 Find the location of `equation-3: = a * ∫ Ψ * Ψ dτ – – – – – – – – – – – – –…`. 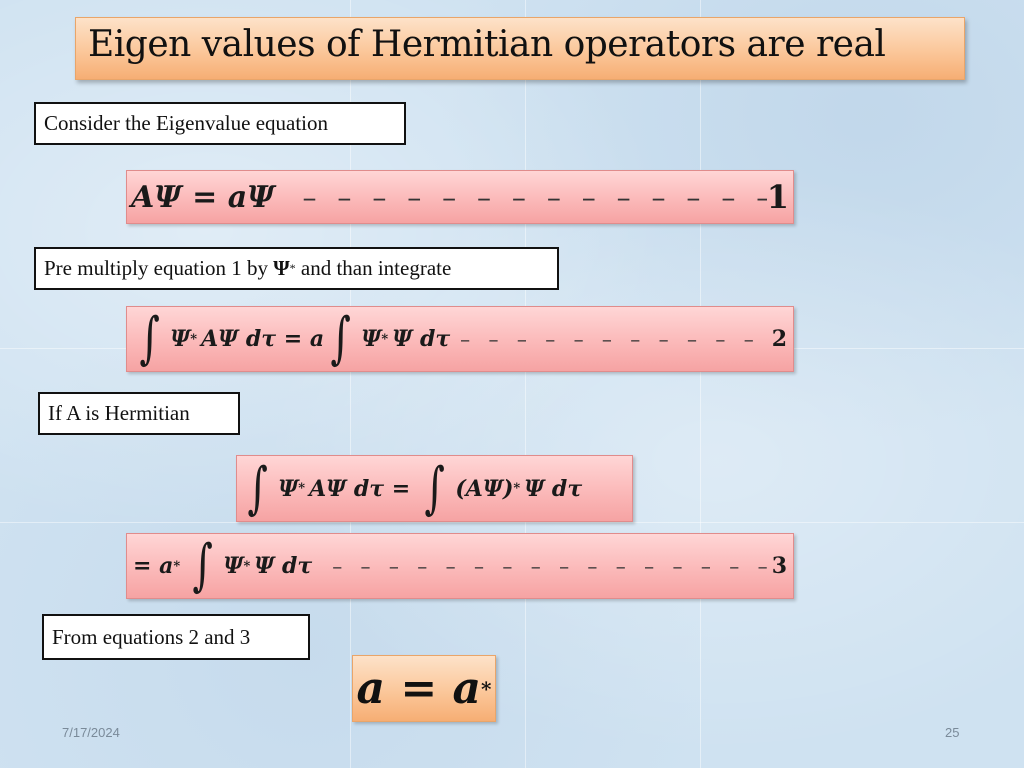

equation-3: = a * ∫ Ψ * Ψ dτ – – – – – – – – – – – – –… is located at coordinates (460, 566).